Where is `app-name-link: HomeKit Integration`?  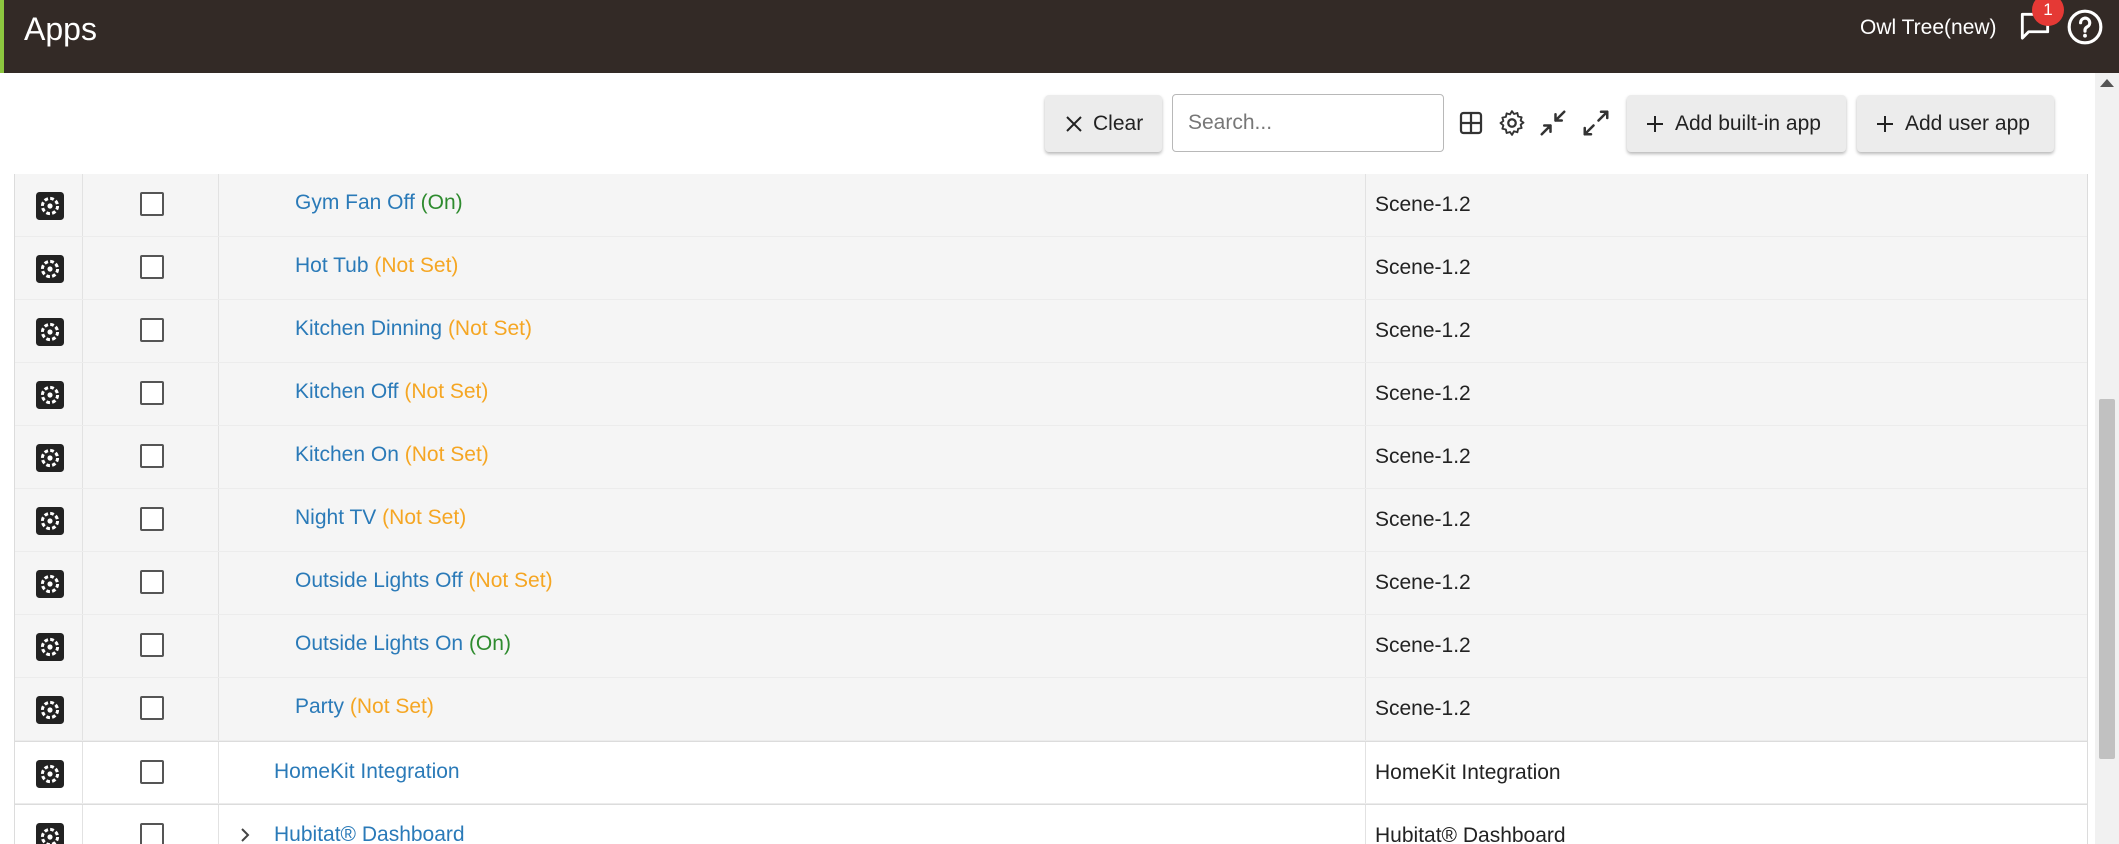 app-name-link: HomeKit Integration is located at coordinates (367, 771).